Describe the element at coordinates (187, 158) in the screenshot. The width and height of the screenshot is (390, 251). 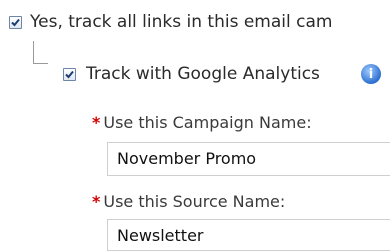
I see `campaign-name-value: November Promo` at that location.